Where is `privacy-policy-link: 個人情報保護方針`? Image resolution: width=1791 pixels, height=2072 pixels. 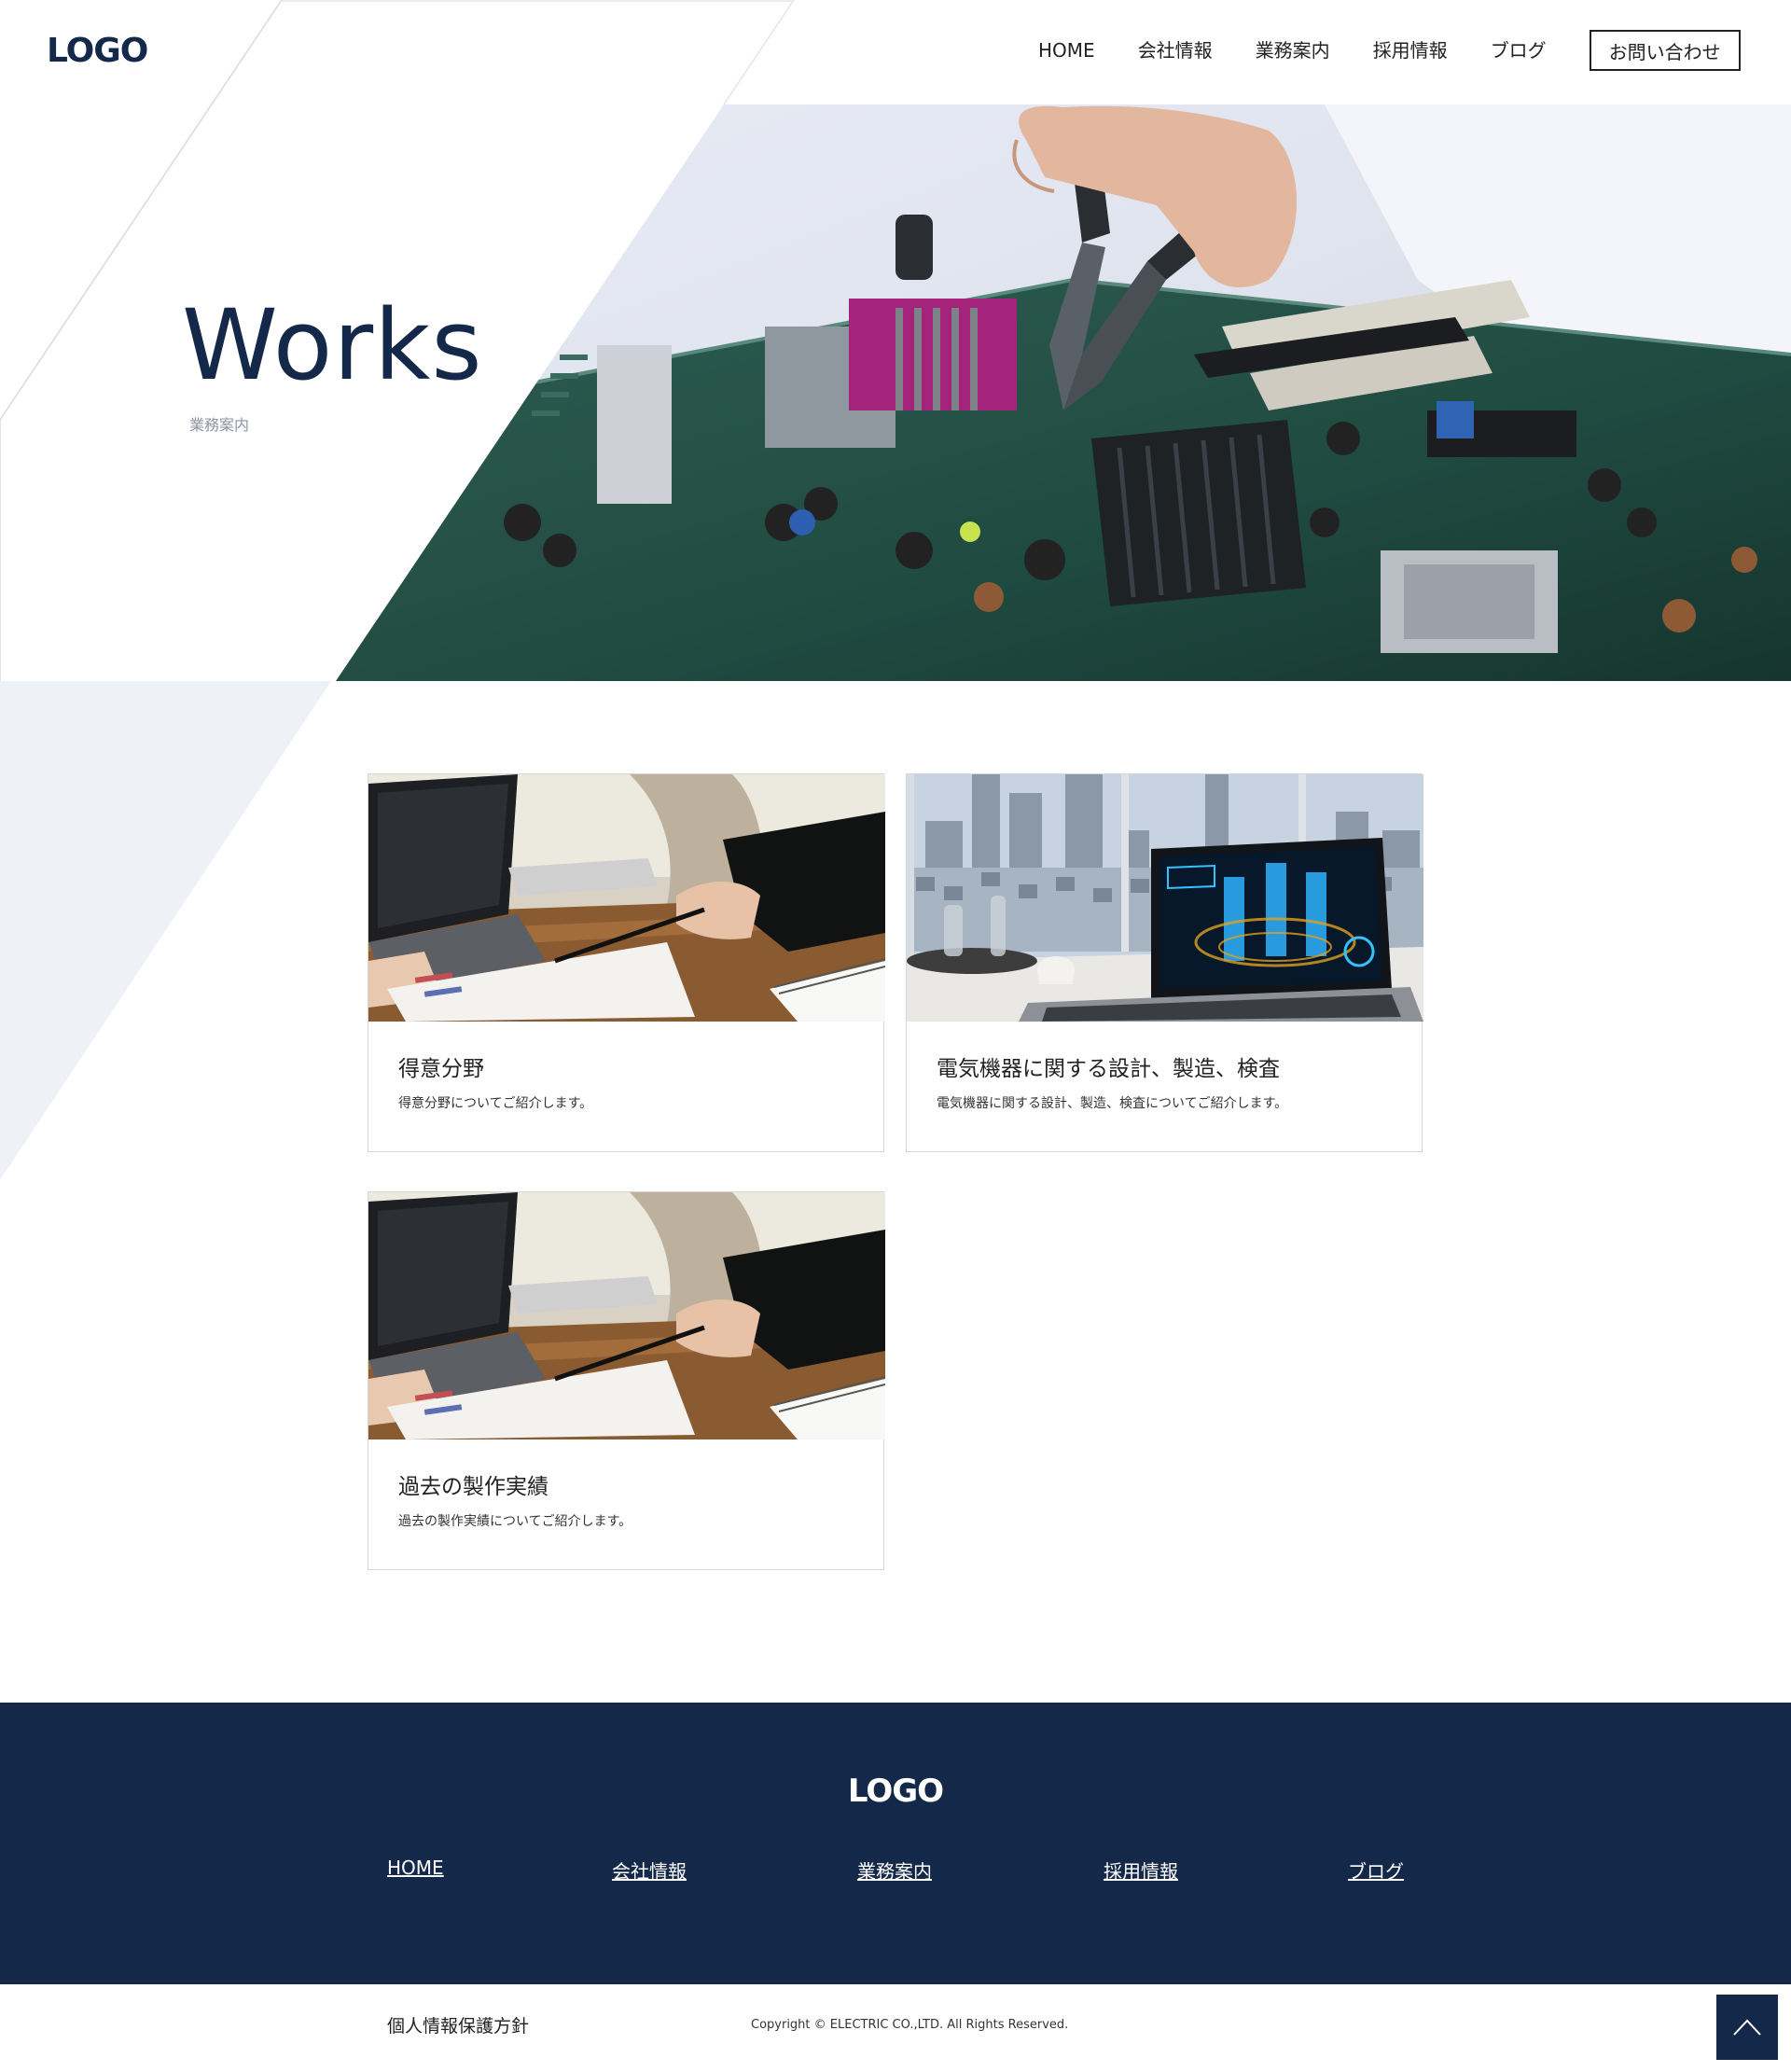
privacy-policy-link: 個人情報保護方針 is located at coordinates (458, 2024).